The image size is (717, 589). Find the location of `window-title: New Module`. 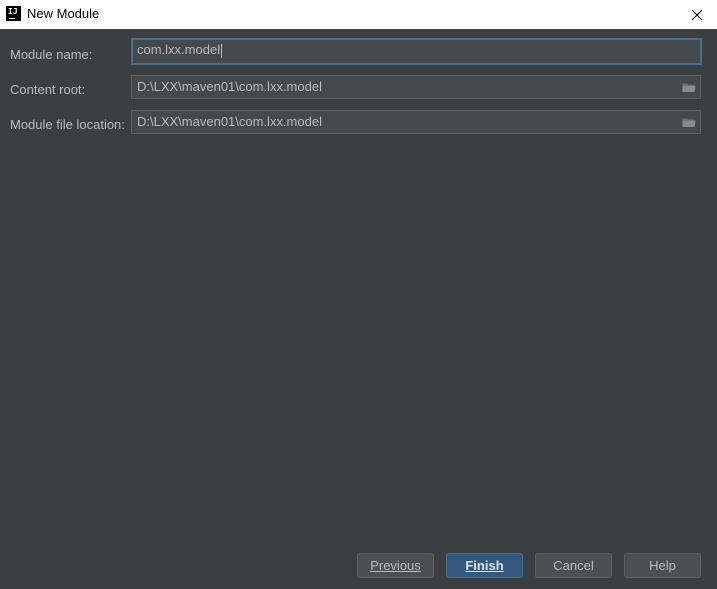

window-title: New Module is located at coordinates (63, 13).